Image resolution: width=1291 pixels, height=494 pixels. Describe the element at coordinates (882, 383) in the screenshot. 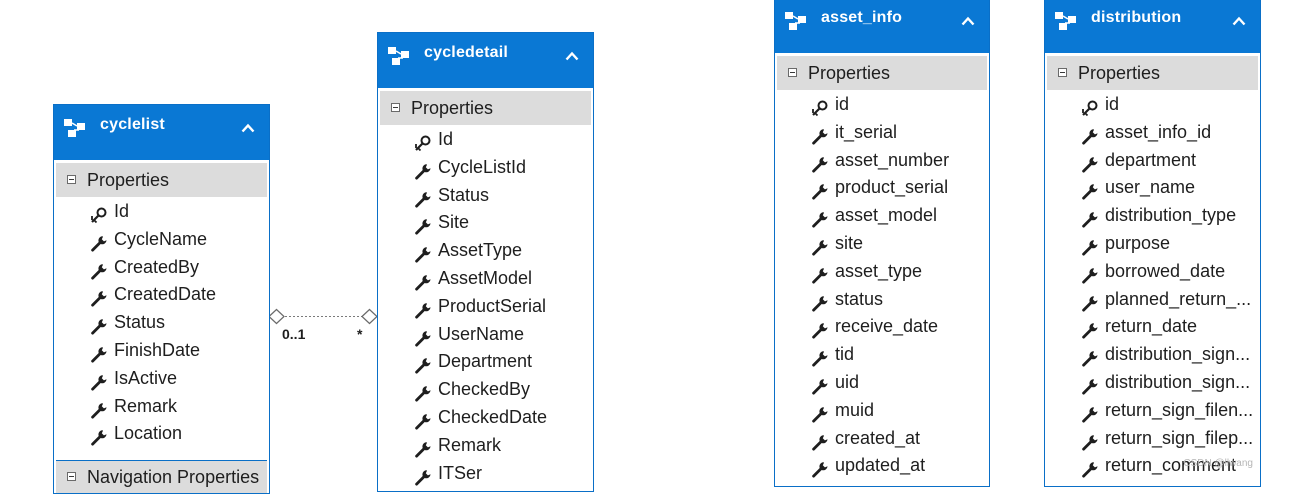

I see `property-row: uid` at that location.